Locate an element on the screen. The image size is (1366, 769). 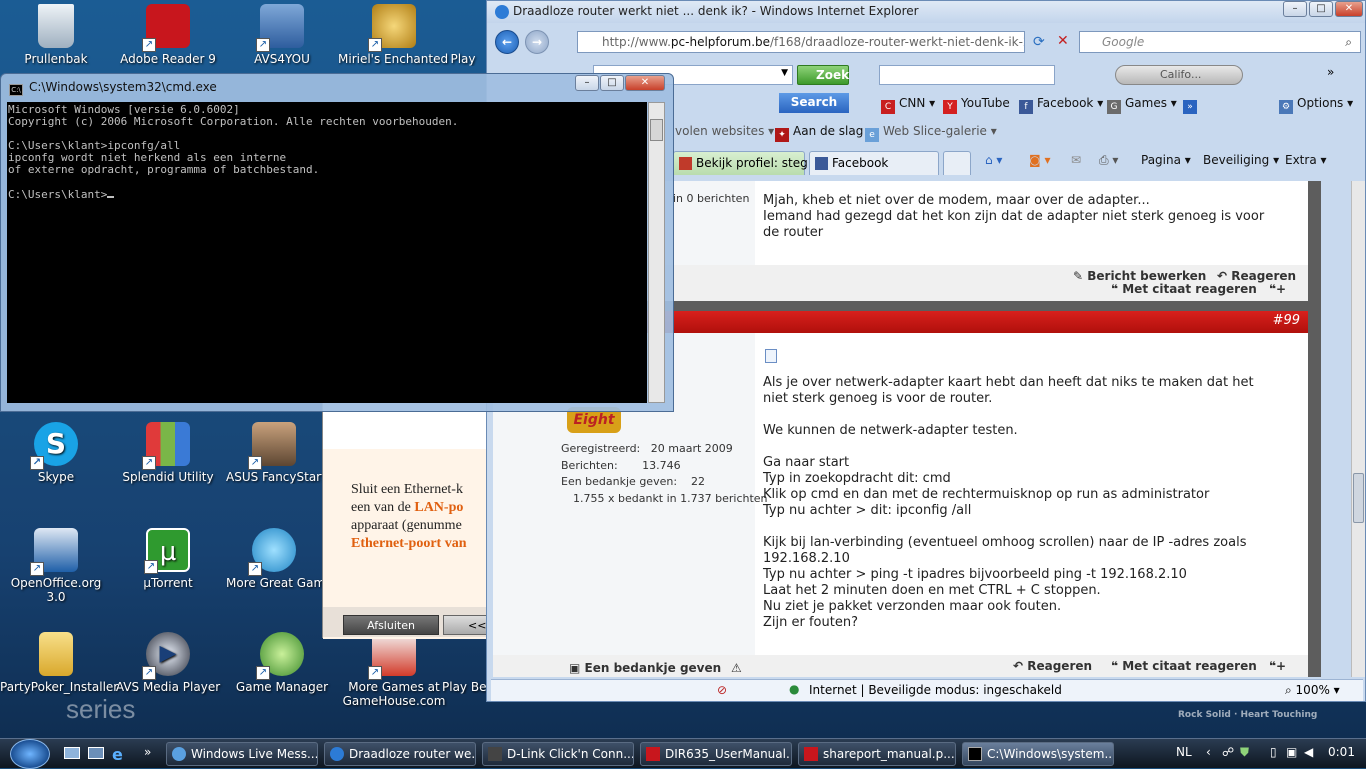
clock: 0:01 is located at coordinates (1341, 752).